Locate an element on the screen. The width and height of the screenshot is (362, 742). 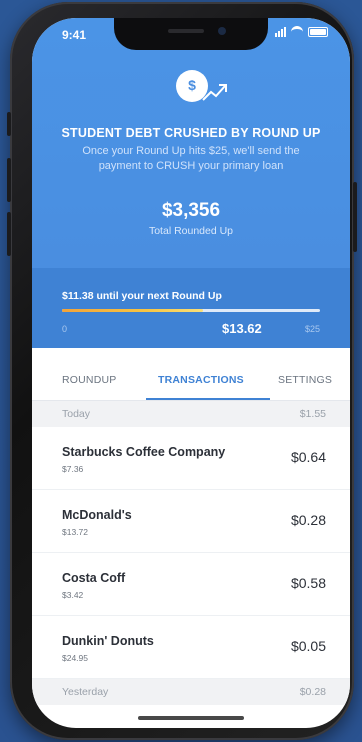
volume-down-button is located at coordinates (9, 234).